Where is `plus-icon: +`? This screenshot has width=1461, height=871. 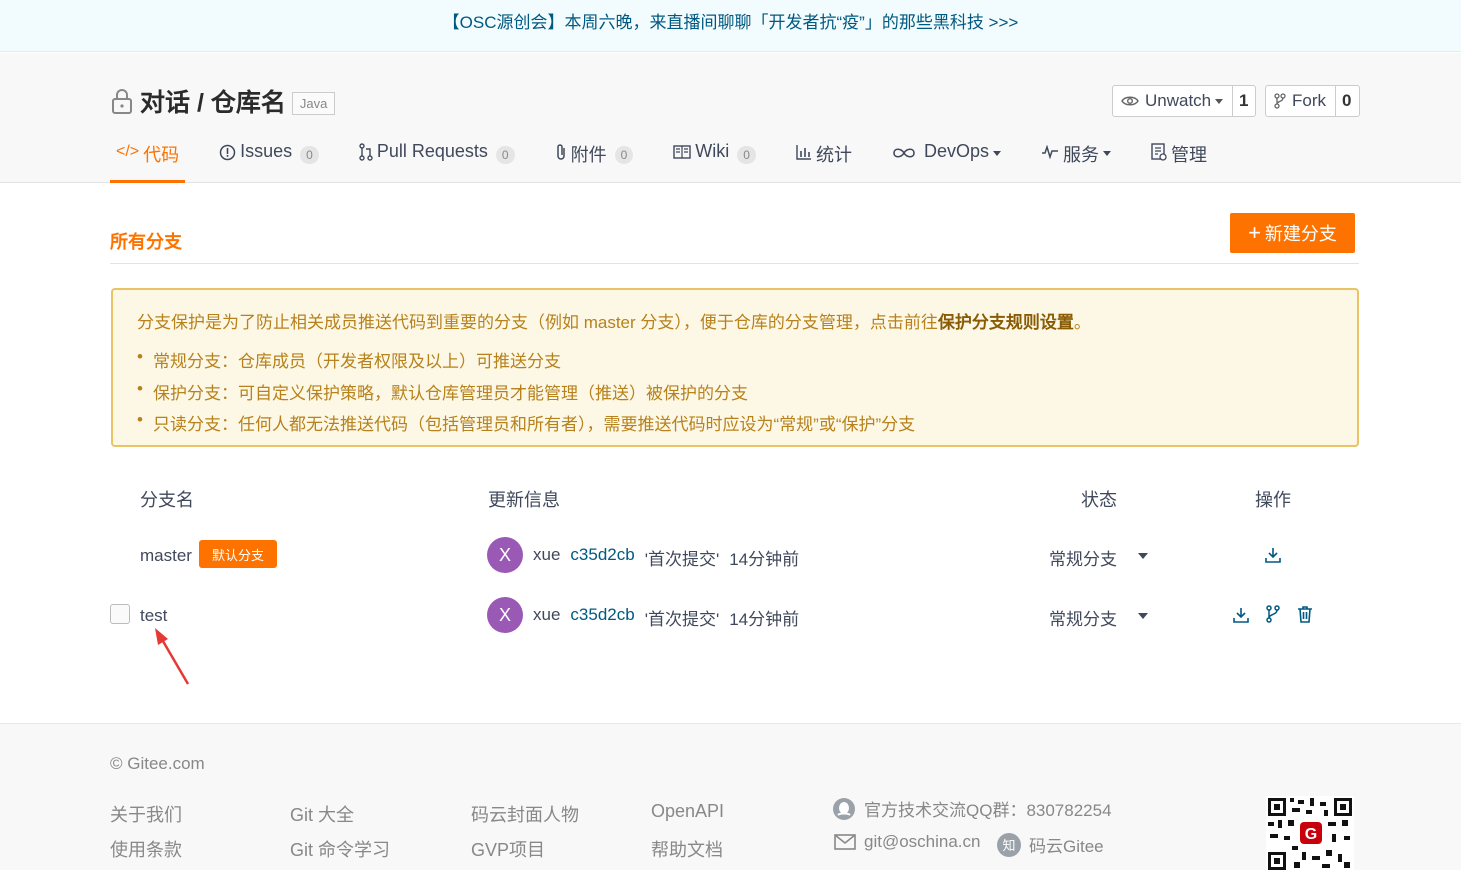 plus-icon: + is located at coordinates (1254, 232).